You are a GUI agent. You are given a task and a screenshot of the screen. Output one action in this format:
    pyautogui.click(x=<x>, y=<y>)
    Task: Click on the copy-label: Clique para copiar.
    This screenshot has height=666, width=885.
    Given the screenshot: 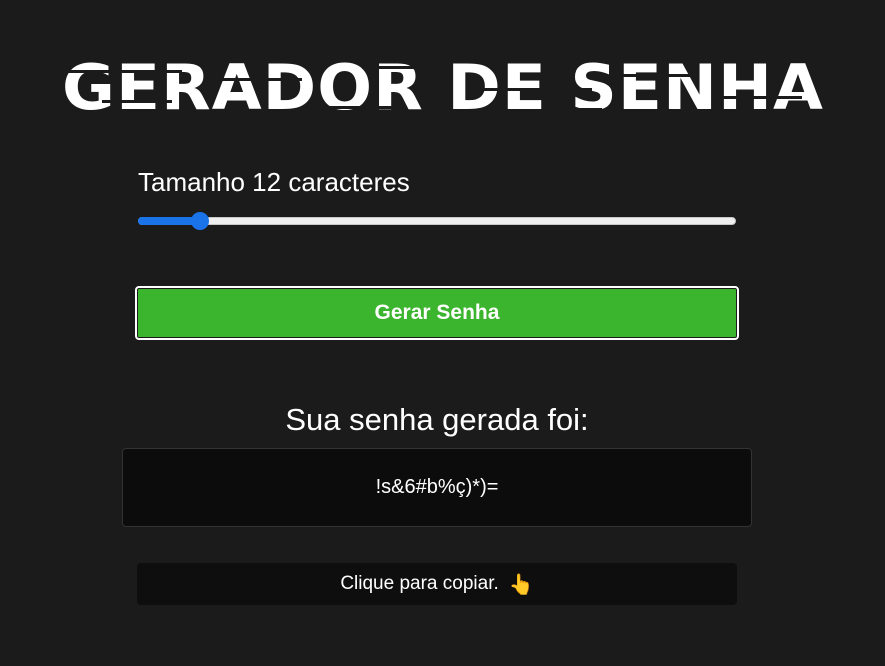 What is the action you would take?
    pyautogui.click(x=419, y=583)
    